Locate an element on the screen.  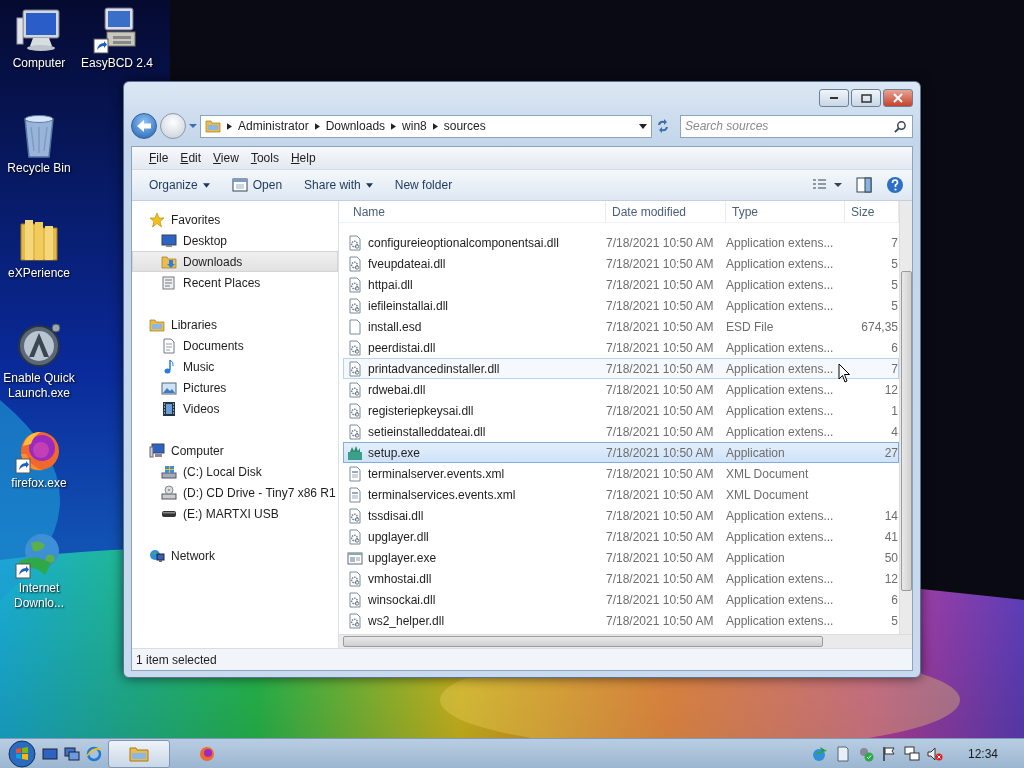
column-header: Date modified is located at coordinates (666, 211).